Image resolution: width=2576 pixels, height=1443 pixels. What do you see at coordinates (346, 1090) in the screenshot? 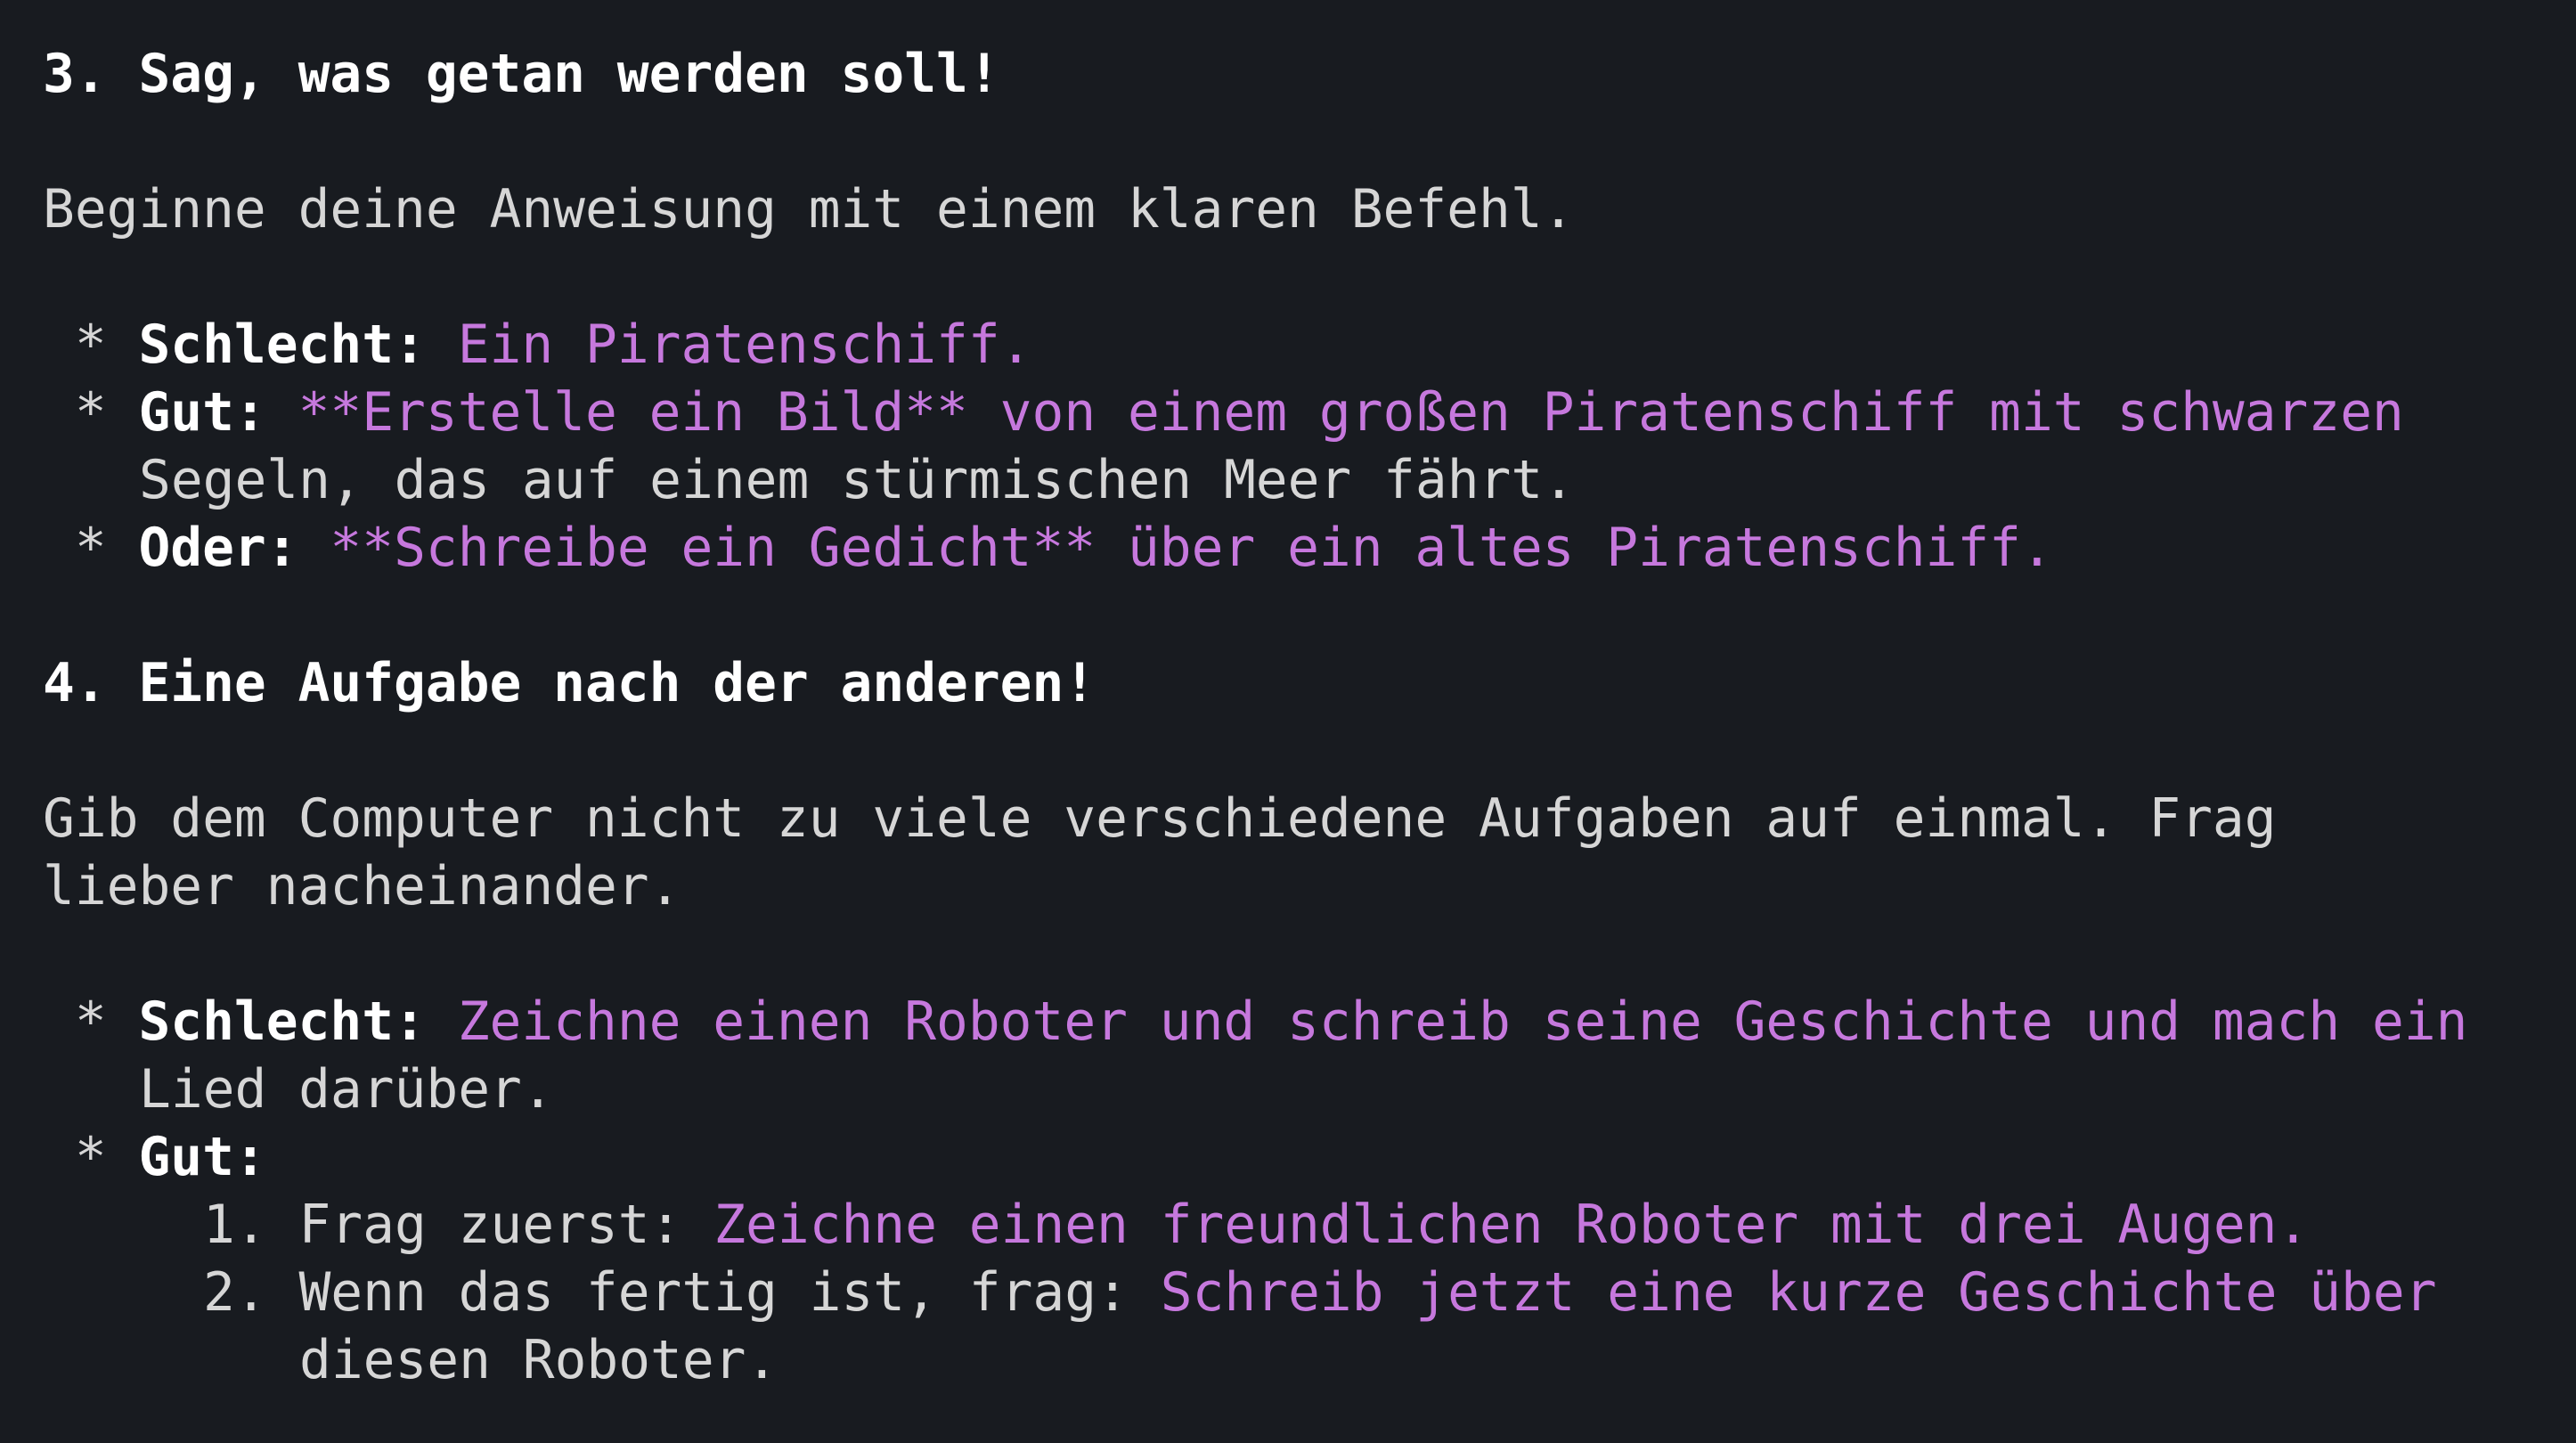
I see `bad-example-line-2: Lied darüber.` at bounding box center [346, 1090].